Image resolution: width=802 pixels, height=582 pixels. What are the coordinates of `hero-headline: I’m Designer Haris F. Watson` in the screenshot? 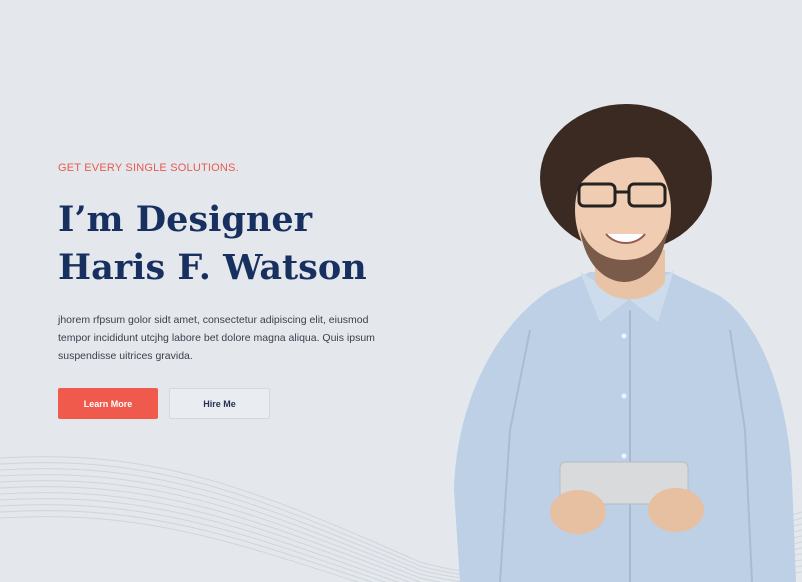 It's located at (212, 244).